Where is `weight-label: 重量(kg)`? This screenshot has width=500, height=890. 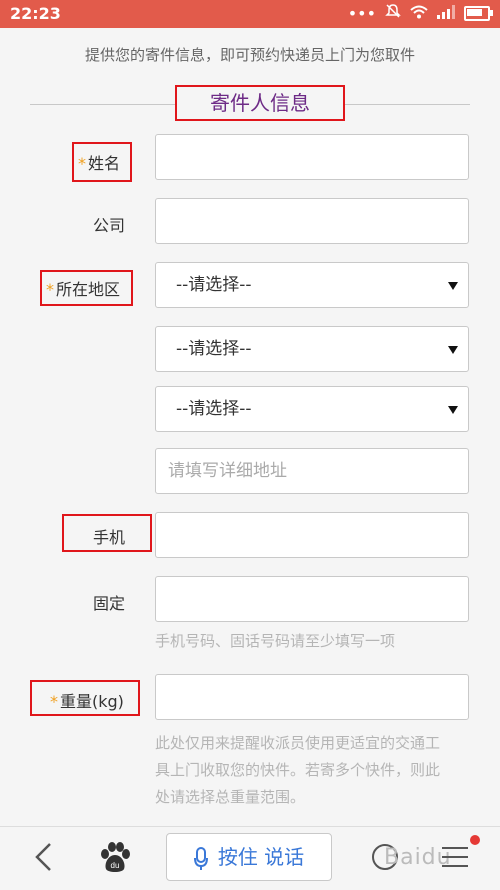
weight-label: 重量(kg) is located at coordinates (92, 701).